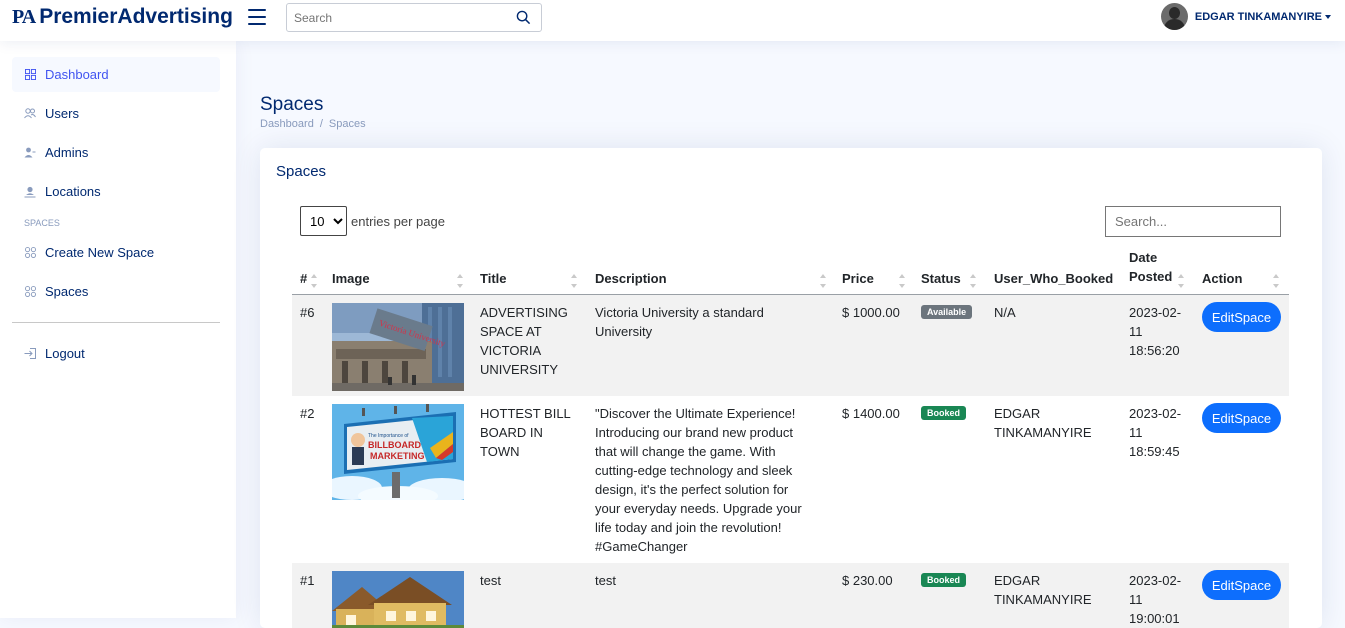 This screenshot has height=628, width=1345. What do you see at coordinates (605, 580) in the screenshot?
I see `row-description: test` at bounding box center [605, 580].